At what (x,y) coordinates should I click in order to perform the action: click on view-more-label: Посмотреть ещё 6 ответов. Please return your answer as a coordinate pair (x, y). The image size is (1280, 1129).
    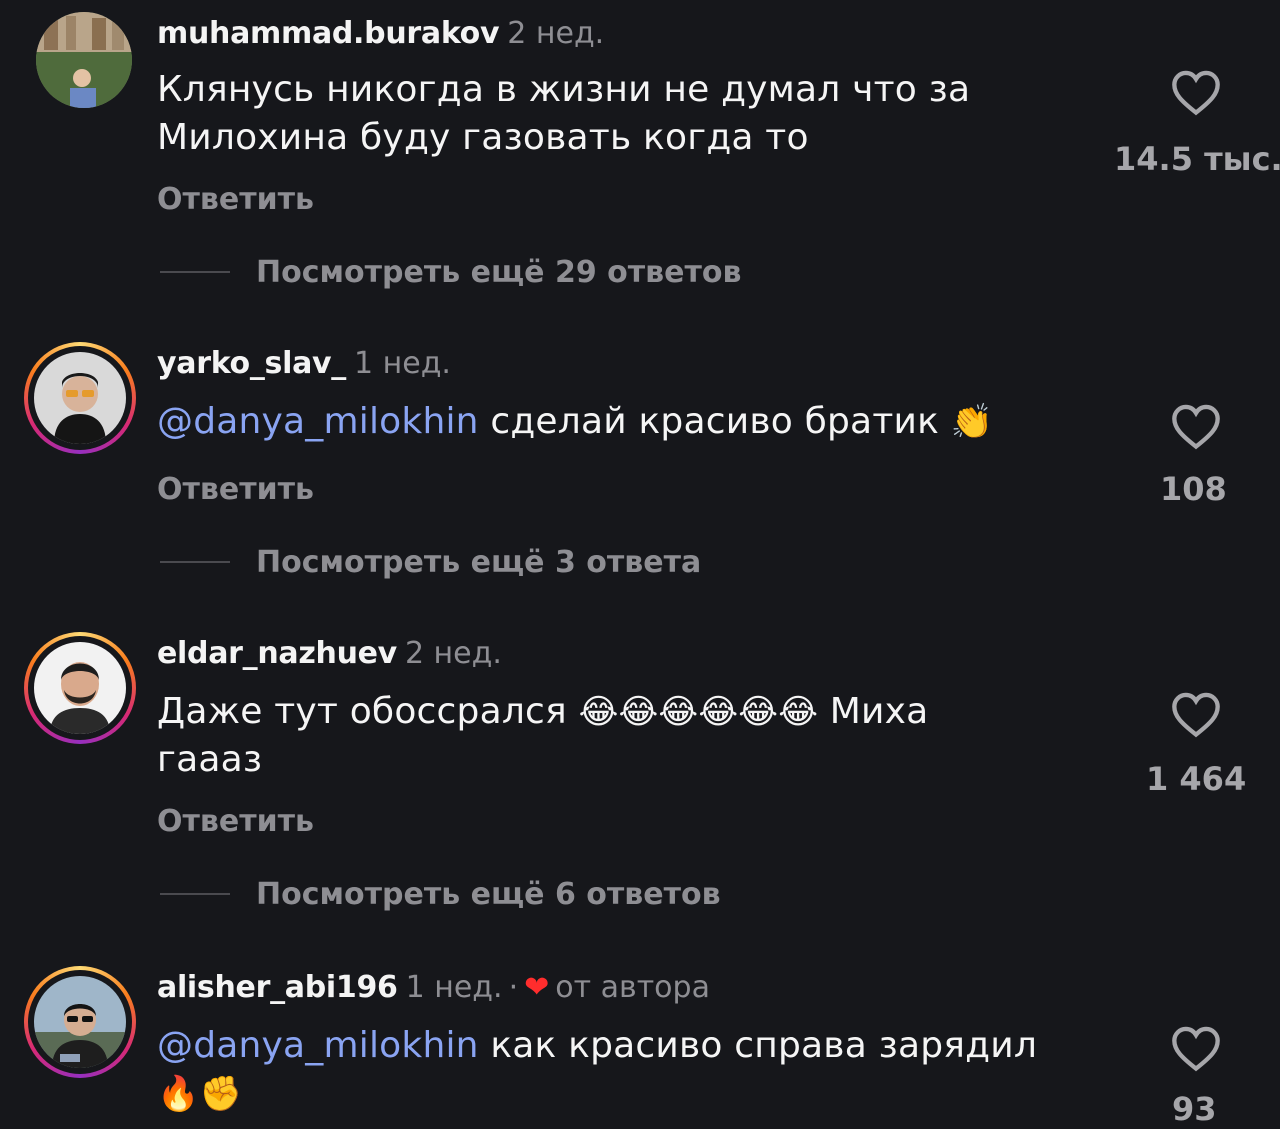
    Looking at the image, I should click on (488, 894).